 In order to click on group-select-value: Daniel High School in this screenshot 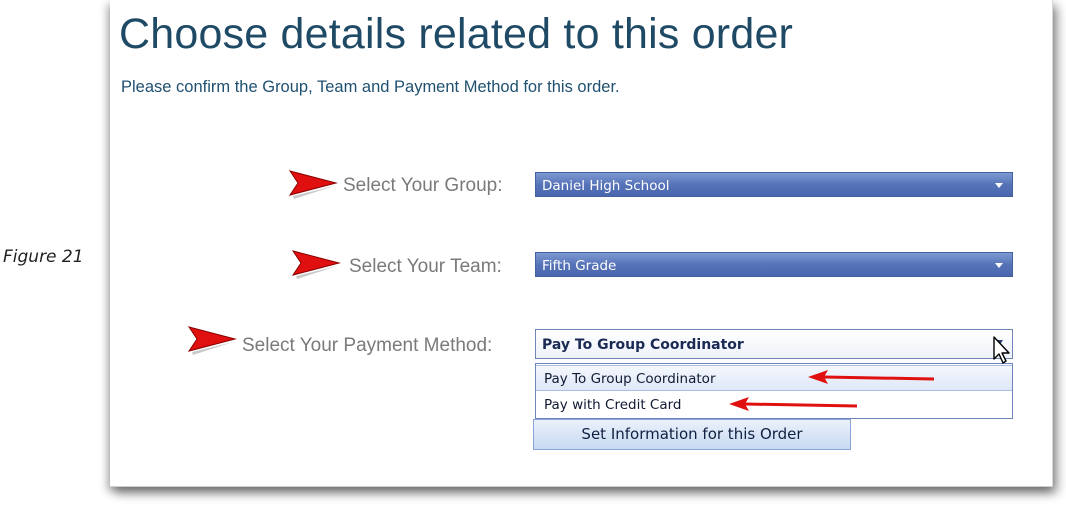, I will do `click(606, 186)`.